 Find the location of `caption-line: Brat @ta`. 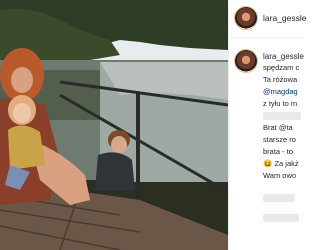

caption-line: Brat @ta is located at coordinates (278, 127).